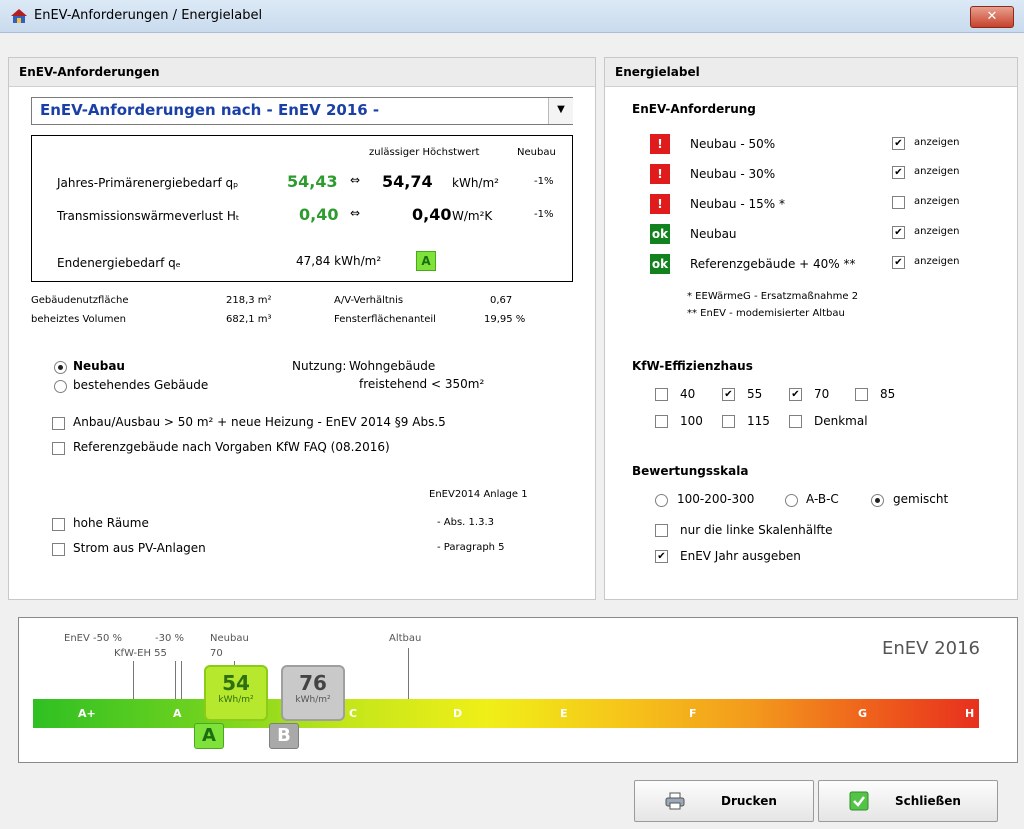  I want to click on kfw-70-checkbox: ✔, so click(795, 394).